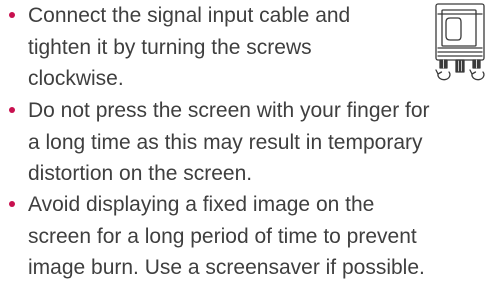 This screenshot has height=285, width=498. What do you see at coordinates (189, 15) in the screenshot?
I see `text-line: Connect the signal input cable and` at bounding box center [189, 15].